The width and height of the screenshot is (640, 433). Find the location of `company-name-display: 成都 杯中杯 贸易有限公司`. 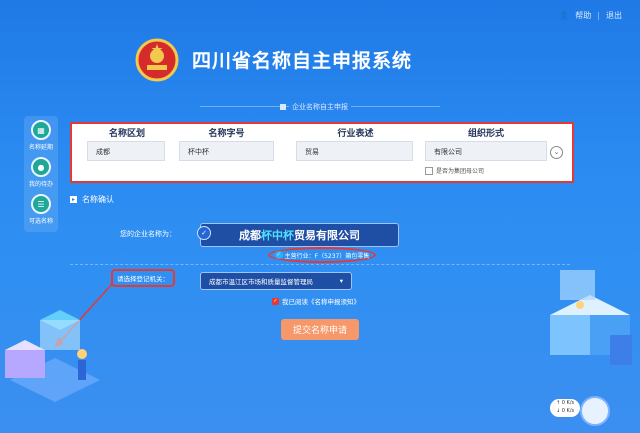

company-name-display: 成都 杯中杯 贸易有限公司 is located at coordinates (299, 235).